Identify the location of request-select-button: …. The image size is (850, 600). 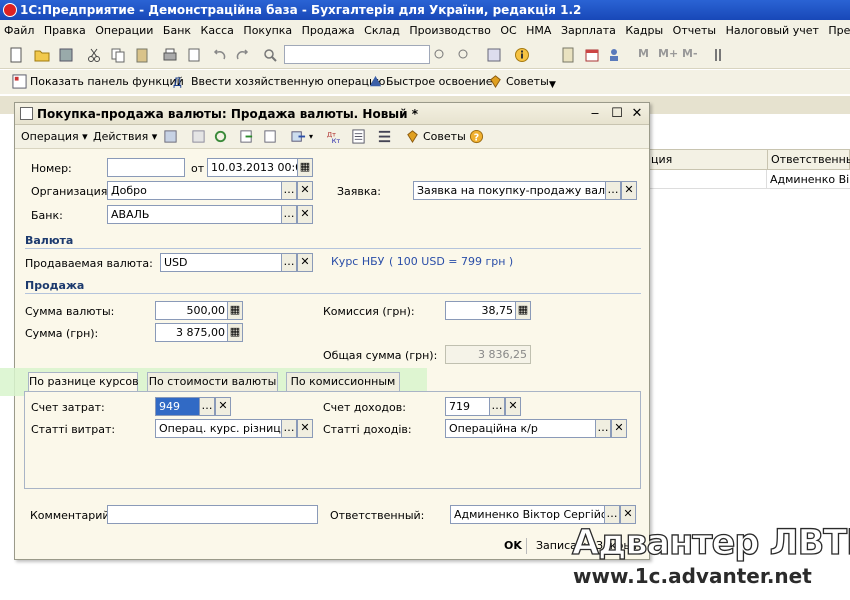
(613, 190).